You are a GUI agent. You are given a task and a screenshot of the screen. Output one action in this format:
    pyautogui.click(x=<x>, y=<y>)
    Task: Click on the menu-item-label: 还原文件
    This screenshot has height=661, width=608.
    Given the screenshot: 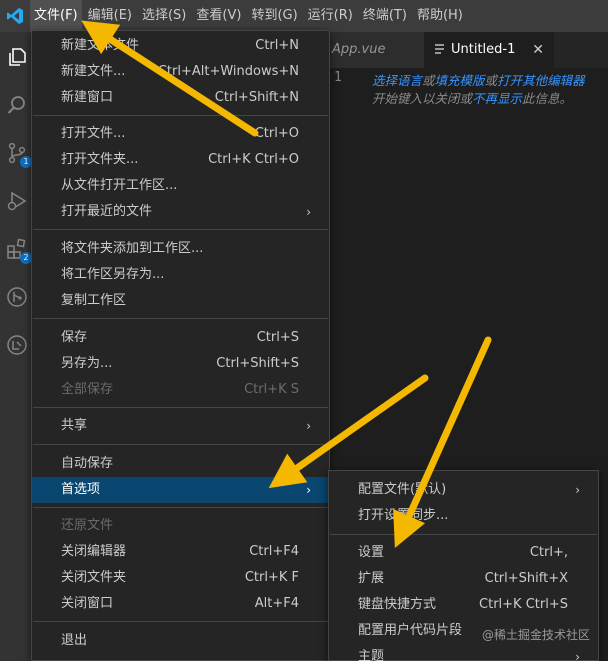 What is the action you would take?
    pyautogui.click(x=87, y=525)
    